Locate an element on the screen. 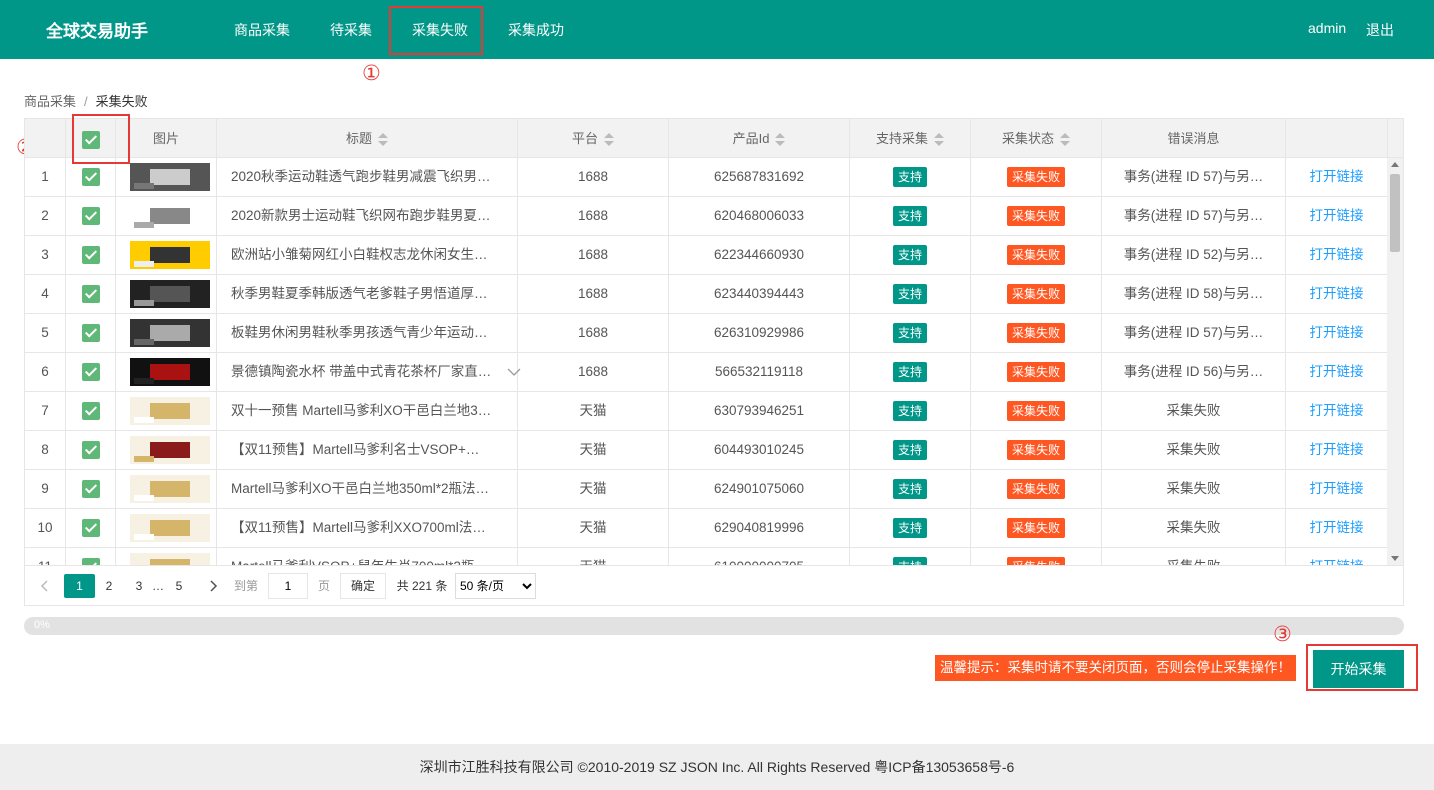  status-badge: 采集失败 is located at coordinates (1035, 294).